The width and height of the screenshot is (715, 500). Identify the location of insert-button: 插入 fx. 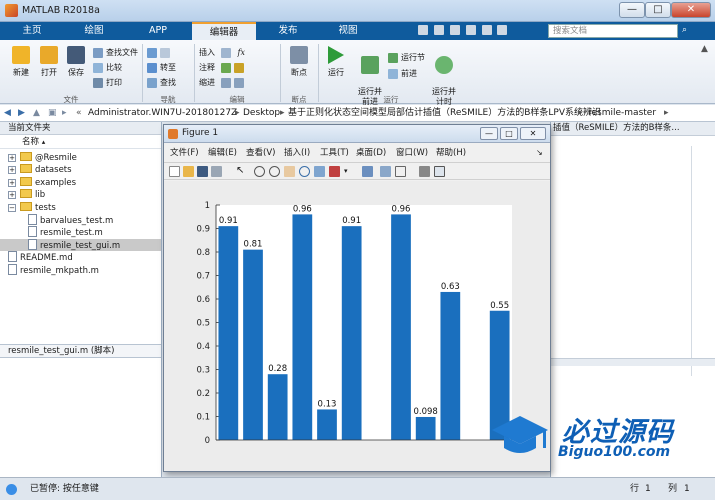
(239, 52).